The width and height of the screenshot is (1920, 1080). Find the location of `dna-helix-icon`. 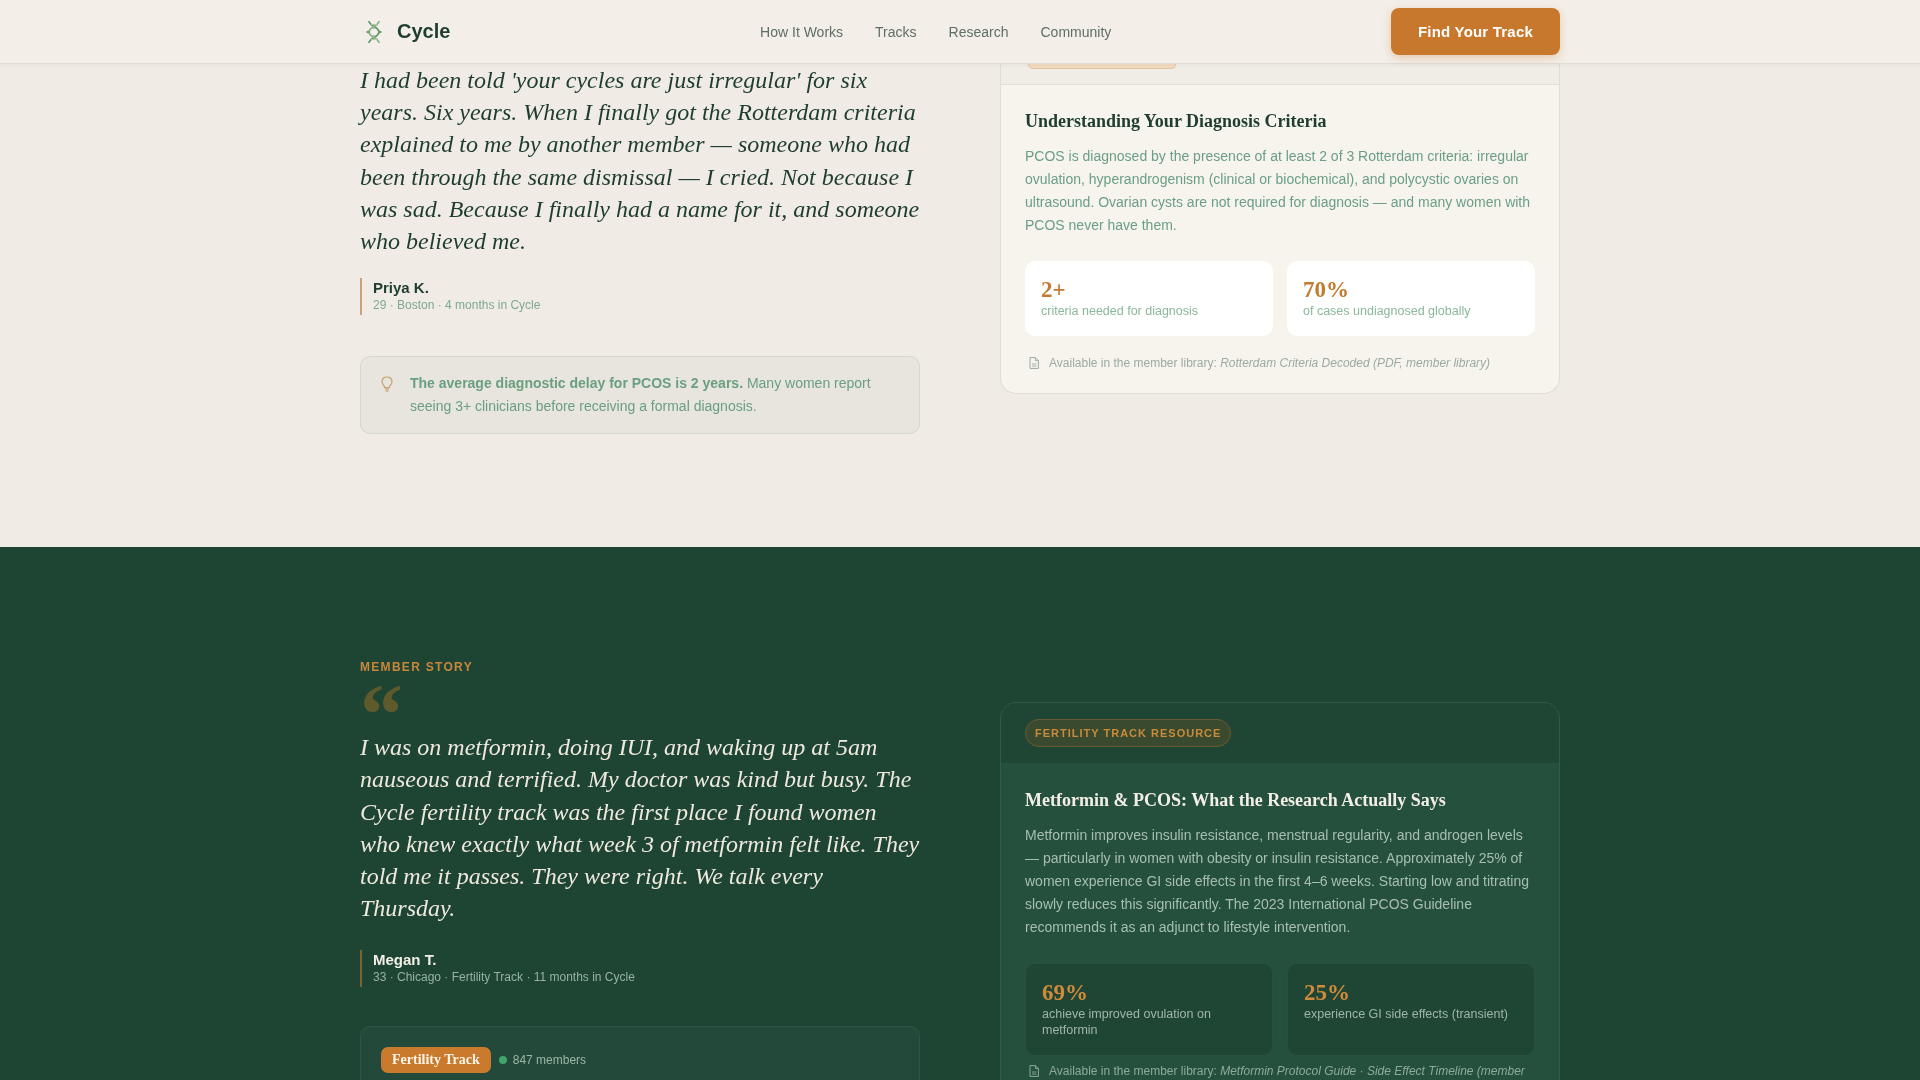

dna-helix-icon is located at coordinates (374, 31).